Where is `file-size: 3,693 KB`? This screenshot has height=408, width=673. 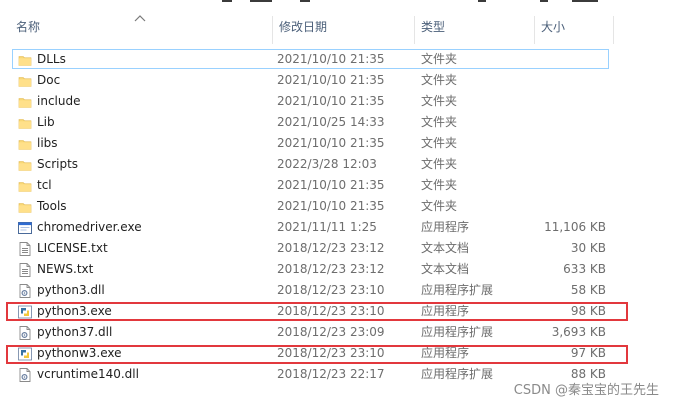 file-size: 3,693 KB is located at coordinates (578, 332).